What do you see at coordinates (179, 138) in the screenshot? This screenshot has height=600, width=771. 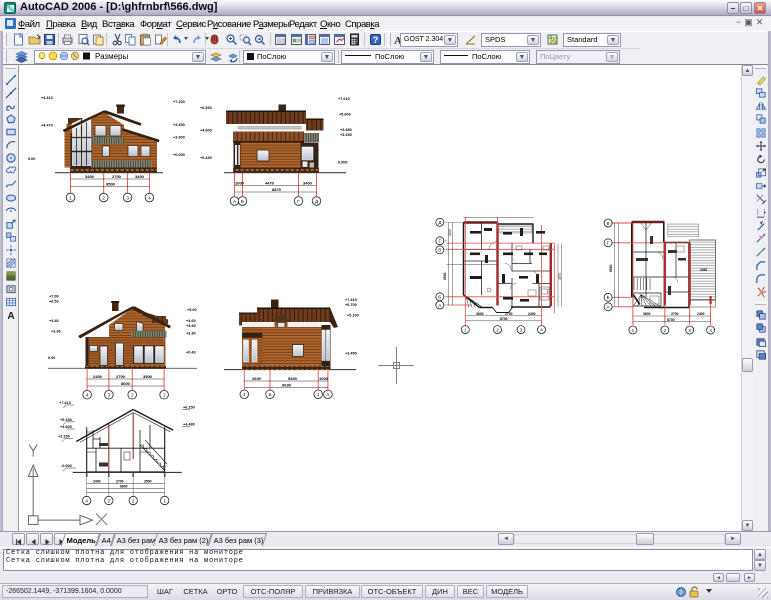 I see `svg-text: +3.300` at bounding box center [179, 138].